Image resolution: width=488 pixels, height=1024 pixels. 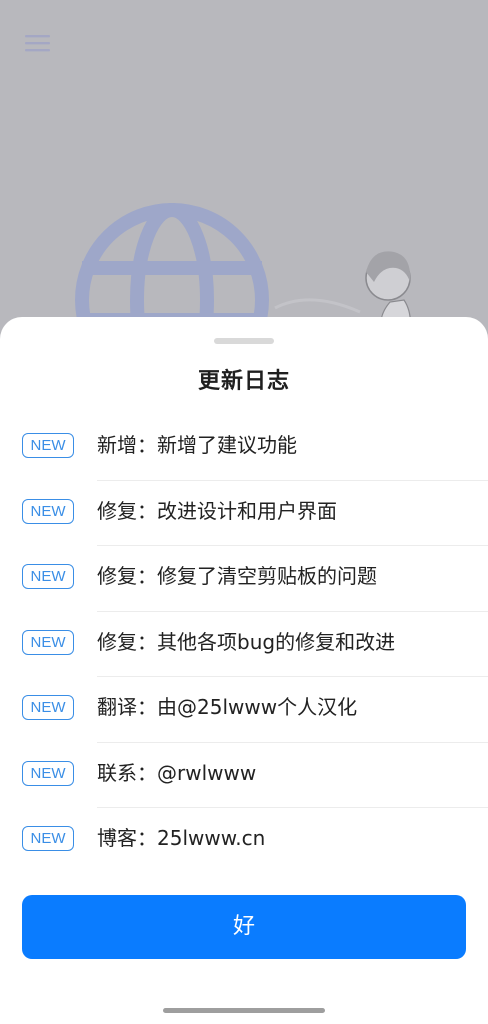 What do you see at coordinates (243, 381) in the screenshot?
I see `sheet-title: 更新日志` at bounding box center [243, 381].